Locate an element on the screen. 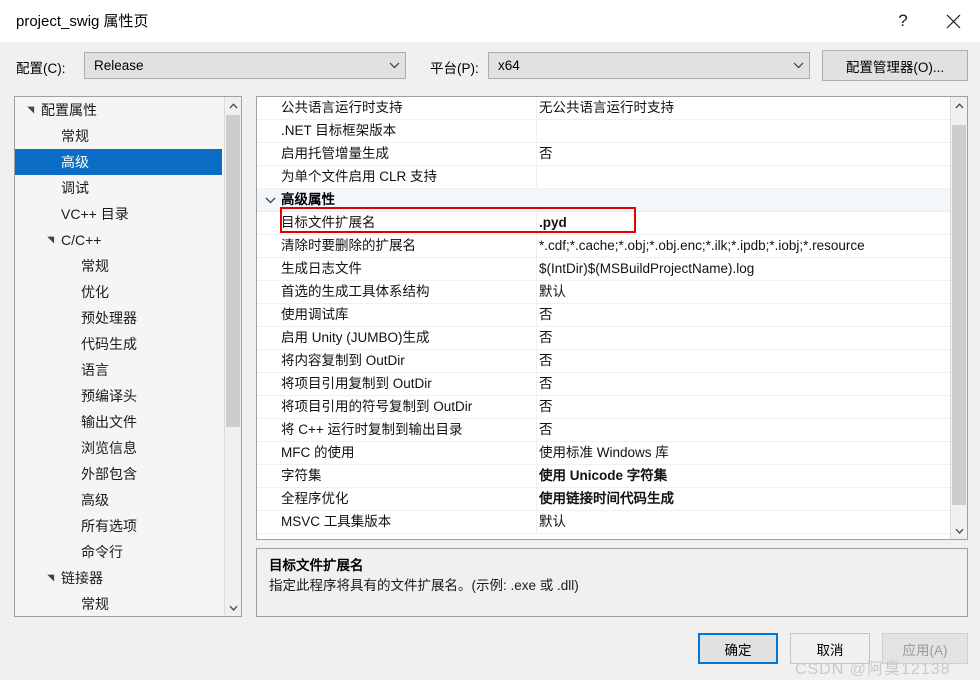 This screenshot has width=980, height=680. property-row: 首选的生成工具体系结构 默认 is located at coordinates (603, 292).